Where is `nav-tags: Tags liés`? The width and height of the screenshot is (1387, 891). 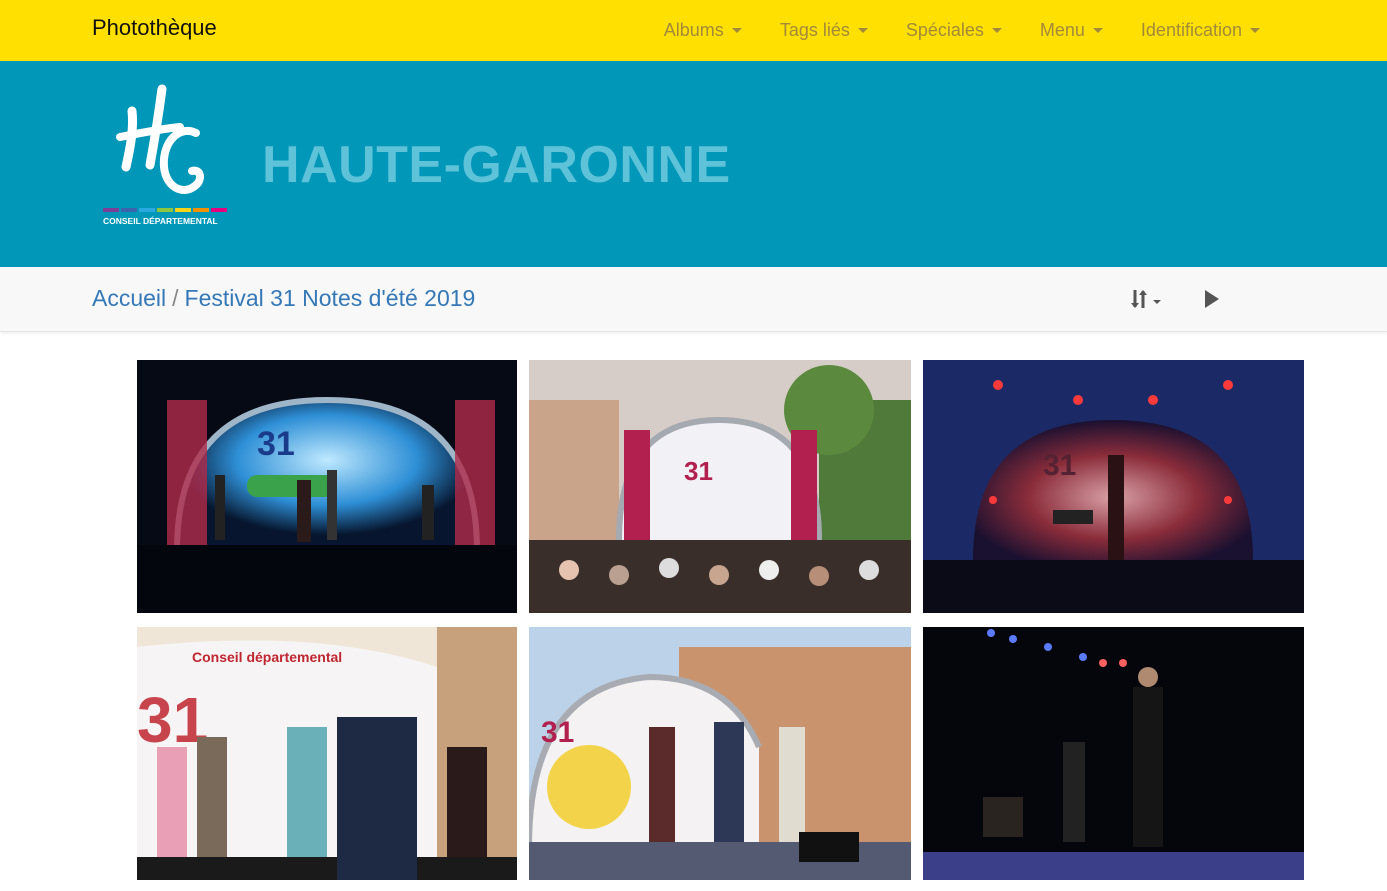
nav-tags: Tags liés is located at coordinates (824, 30).